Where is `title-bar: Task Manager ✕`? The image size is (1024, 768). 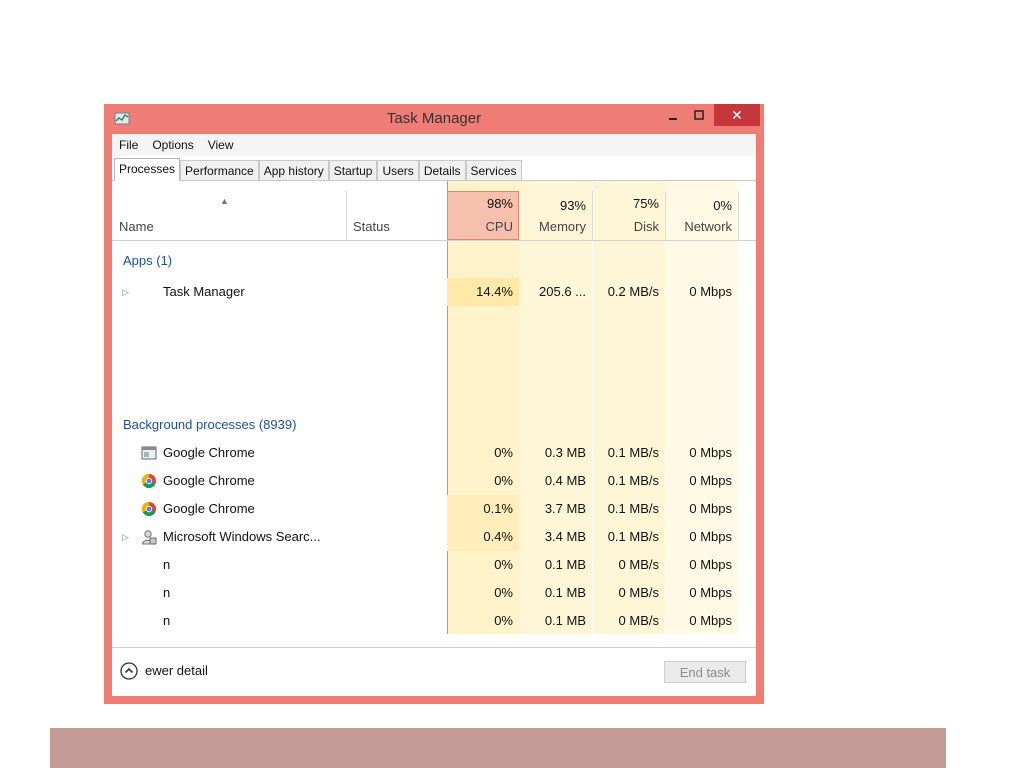 title-bar: Task Manager ✕ is located at coordinates (434, 119).